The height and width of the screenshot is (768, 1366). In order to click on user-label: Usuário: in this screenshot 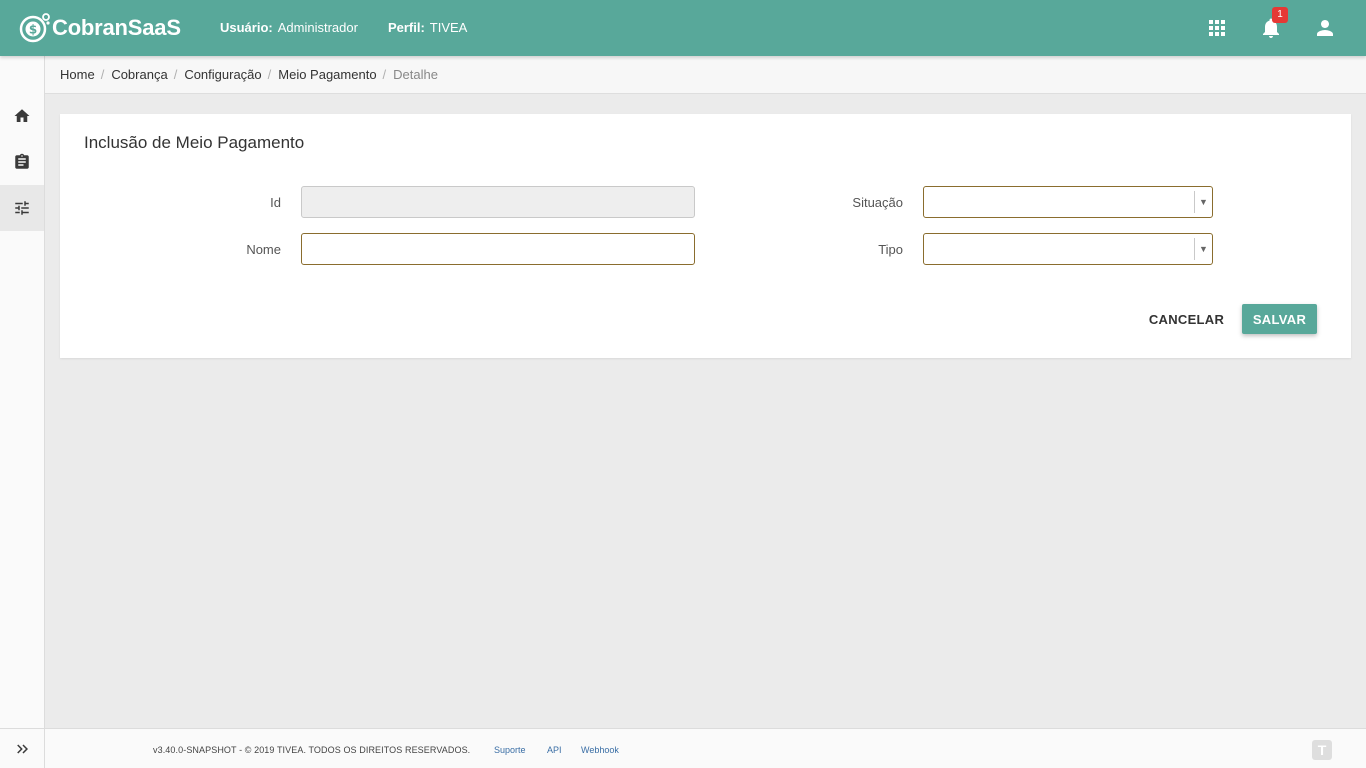, I will do `click(246, 27)`.